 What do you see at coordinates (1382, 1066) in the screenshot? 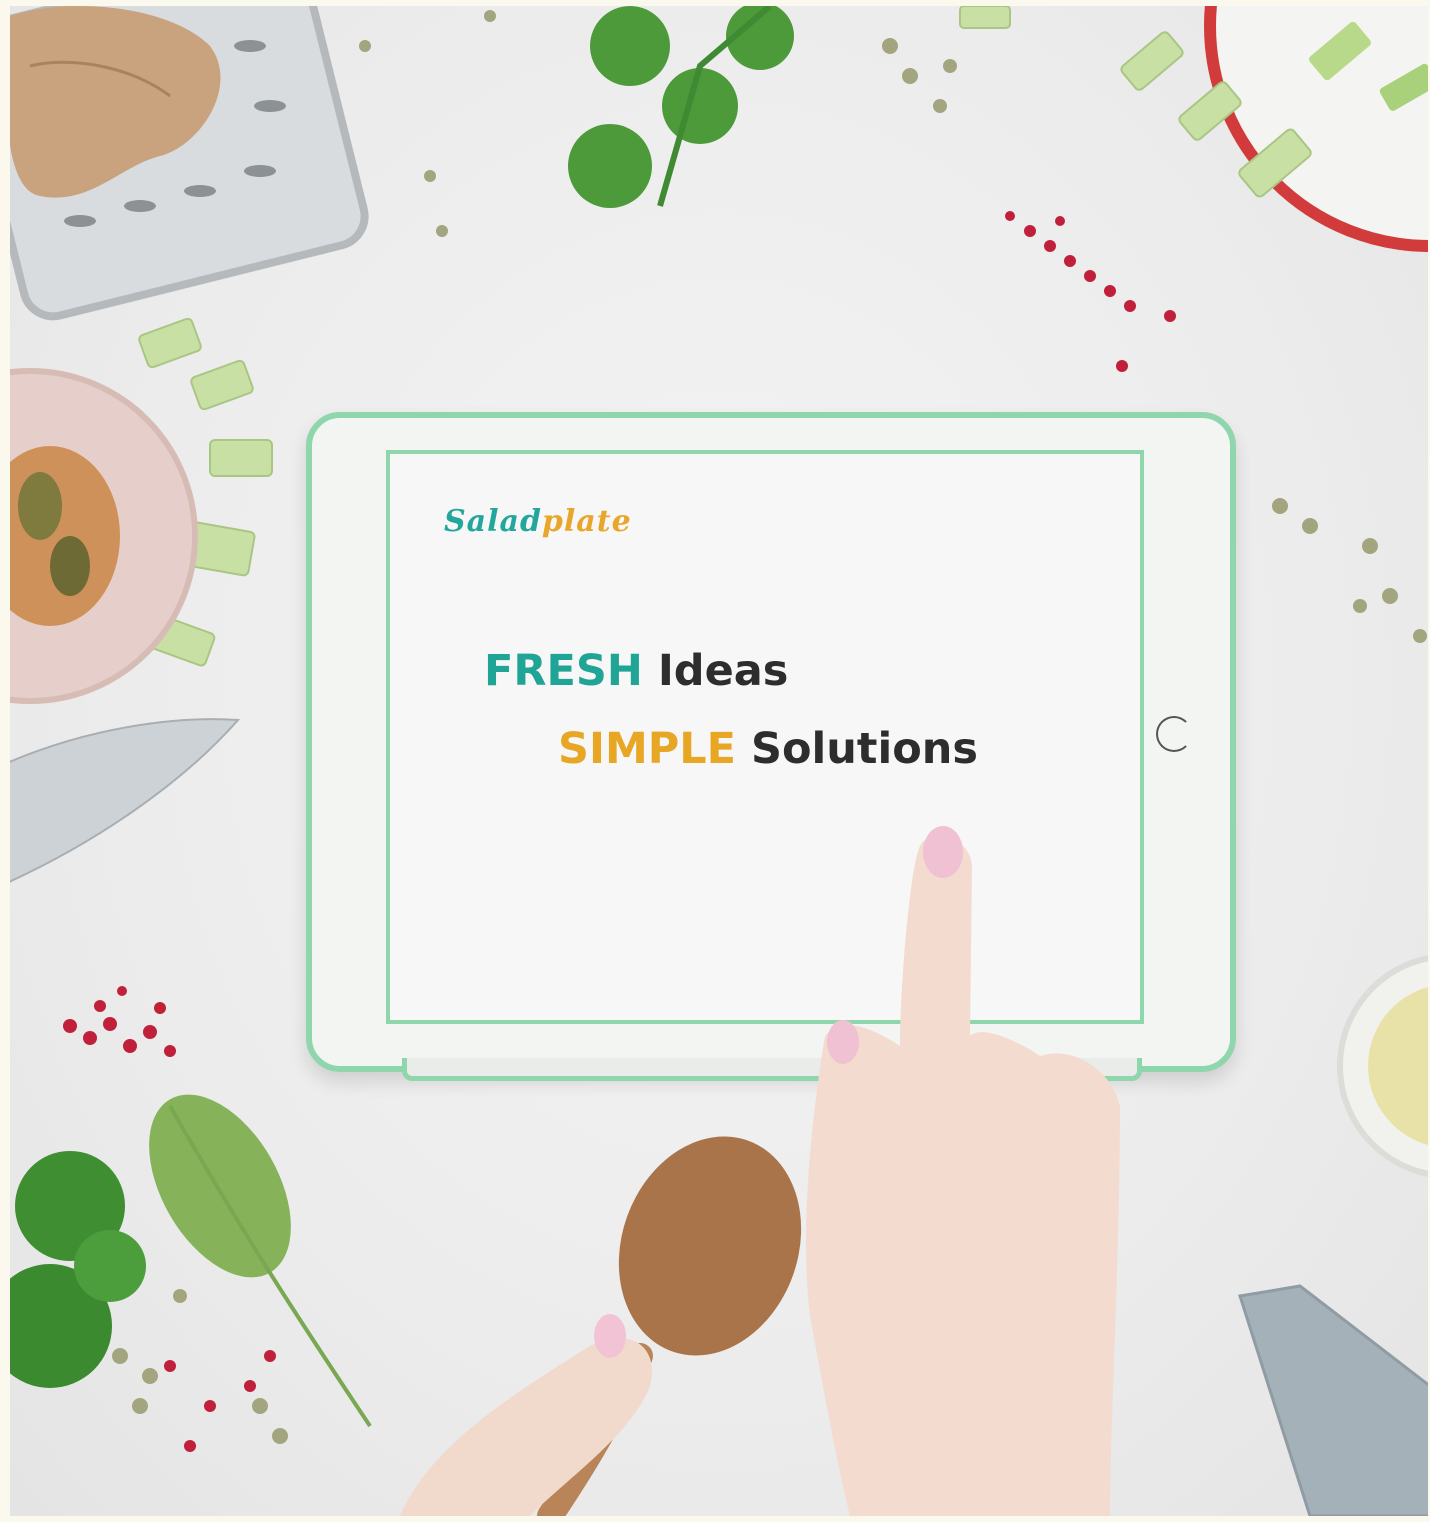
I see `oil-bowl-illustration` at bounding box center [1382, 1066].